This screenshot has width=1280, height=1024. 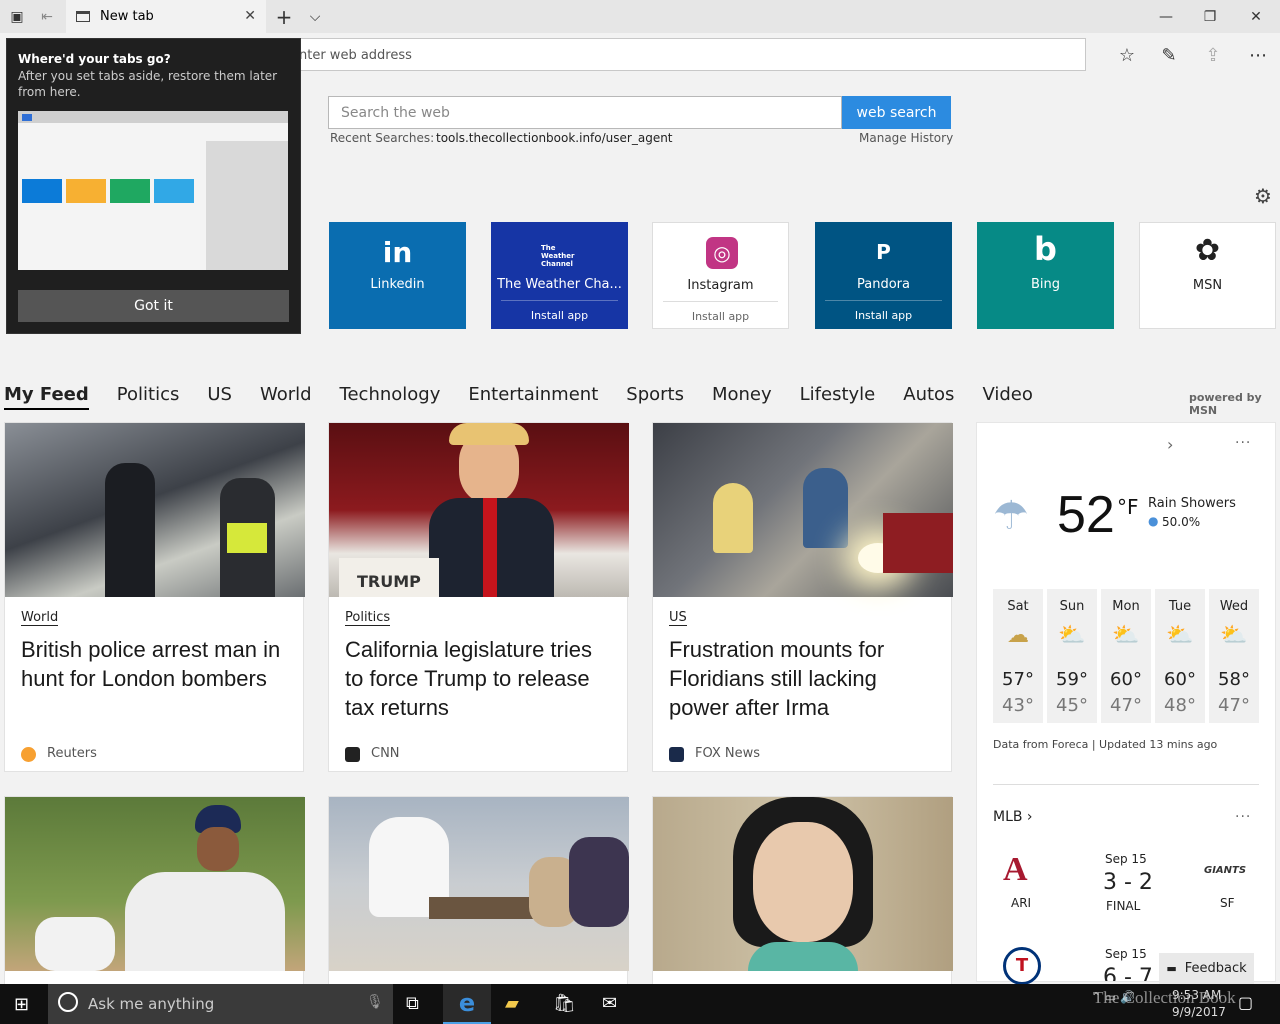 What do you see at coordinates (1234, 656) in the screenshot?
I see `forecast-day: Wed ⛅ 58° 47°` at bounding box center [1234, 656].